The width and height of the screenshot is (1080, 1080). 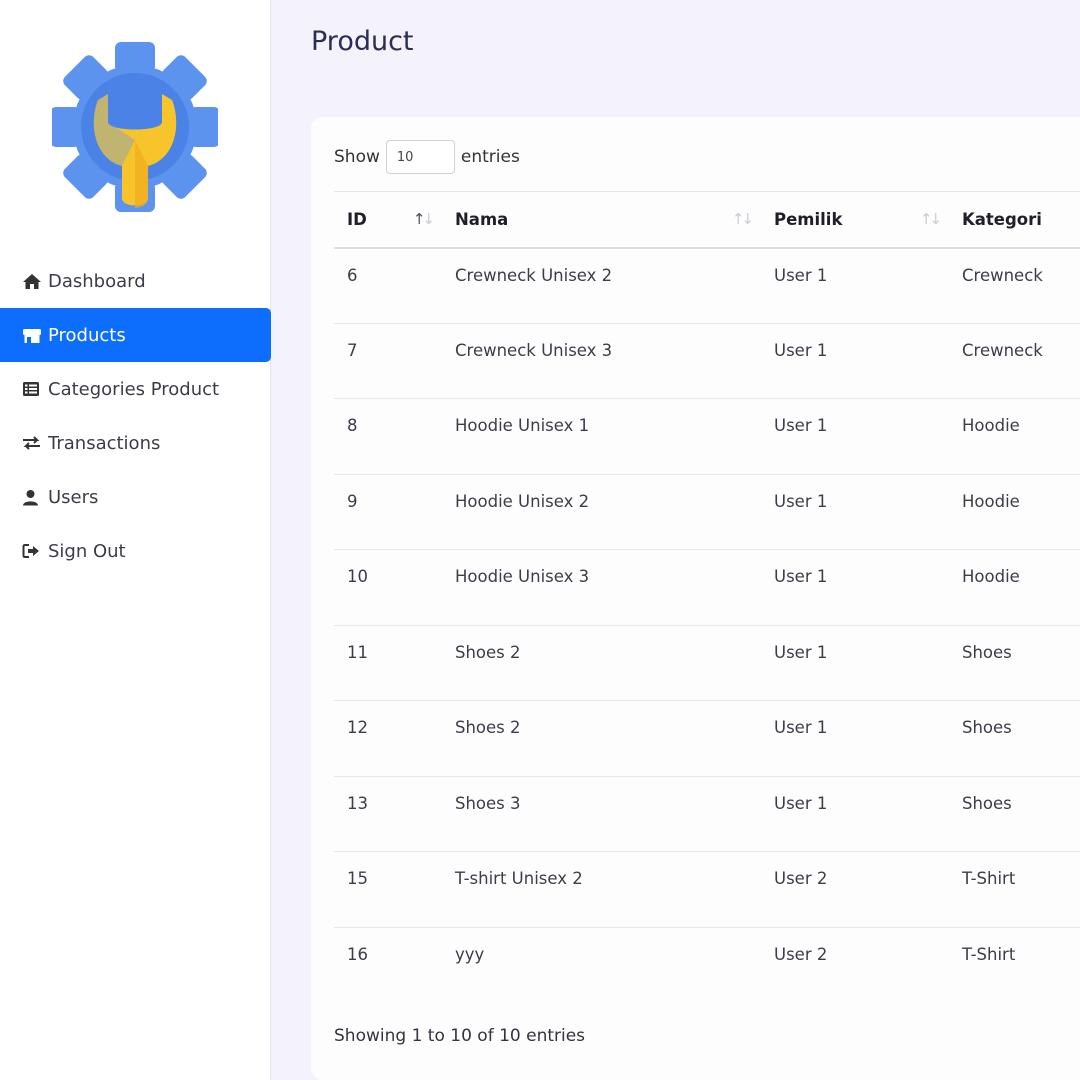 What do you see at coordinates (104, 443) in the screenshot?
I see `sidebar-item-label: Transactions` at bounding box center [104, 443].